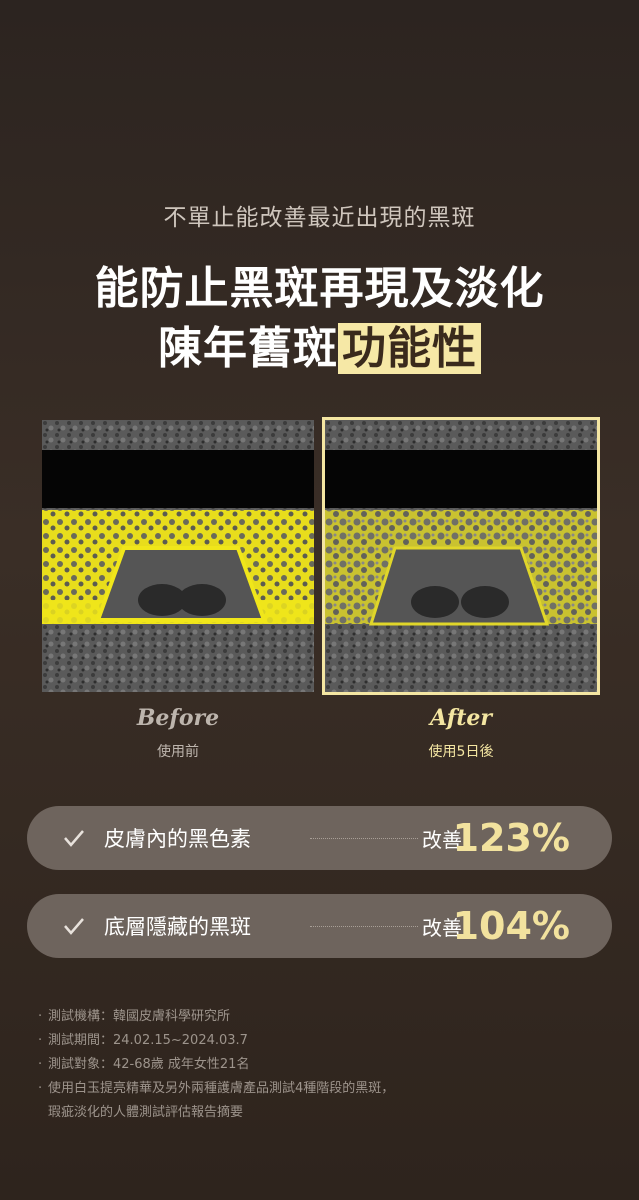 This screenshot has width=639, height=1200. Describe the element at coordinates (461, 556) in the screenshot. I see `after-skin-image` at that location.